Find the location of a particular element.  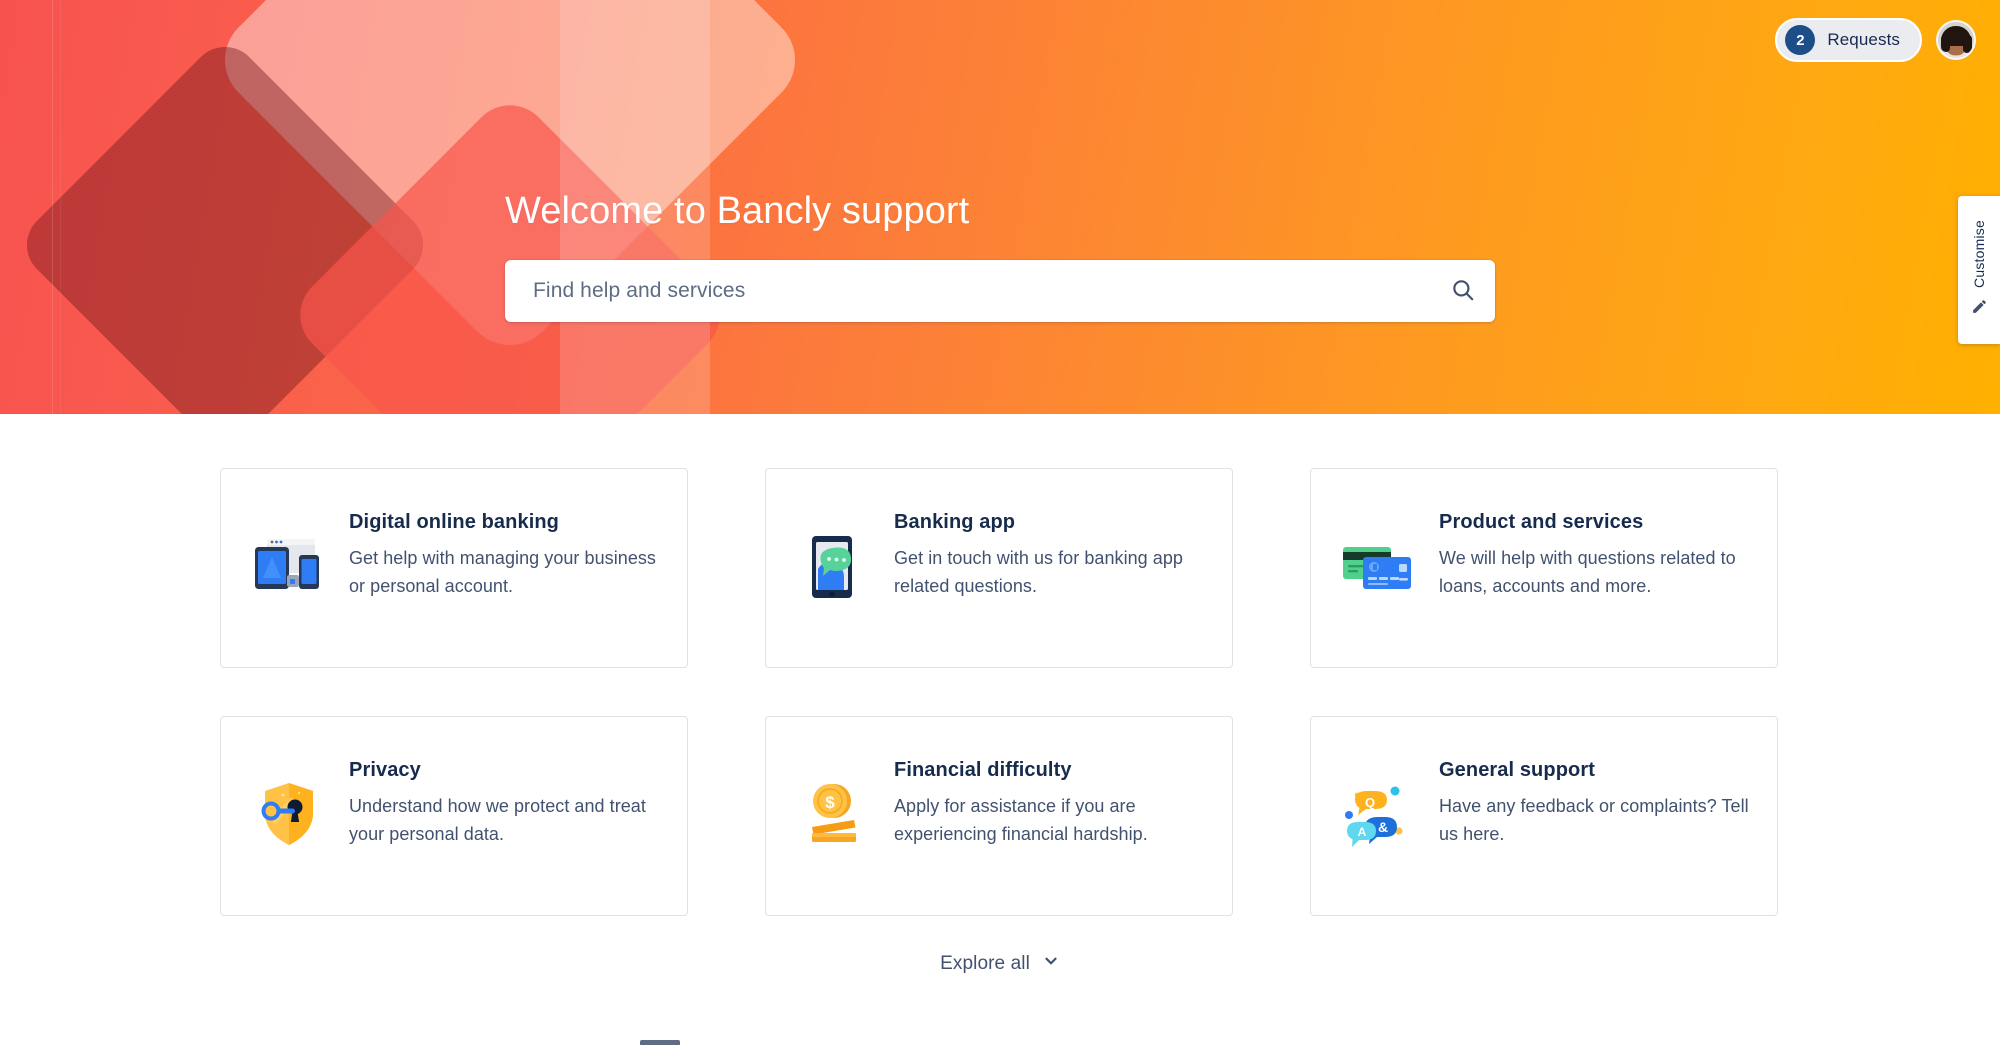

svg-text: Q is located at coordinates (1370, 802).